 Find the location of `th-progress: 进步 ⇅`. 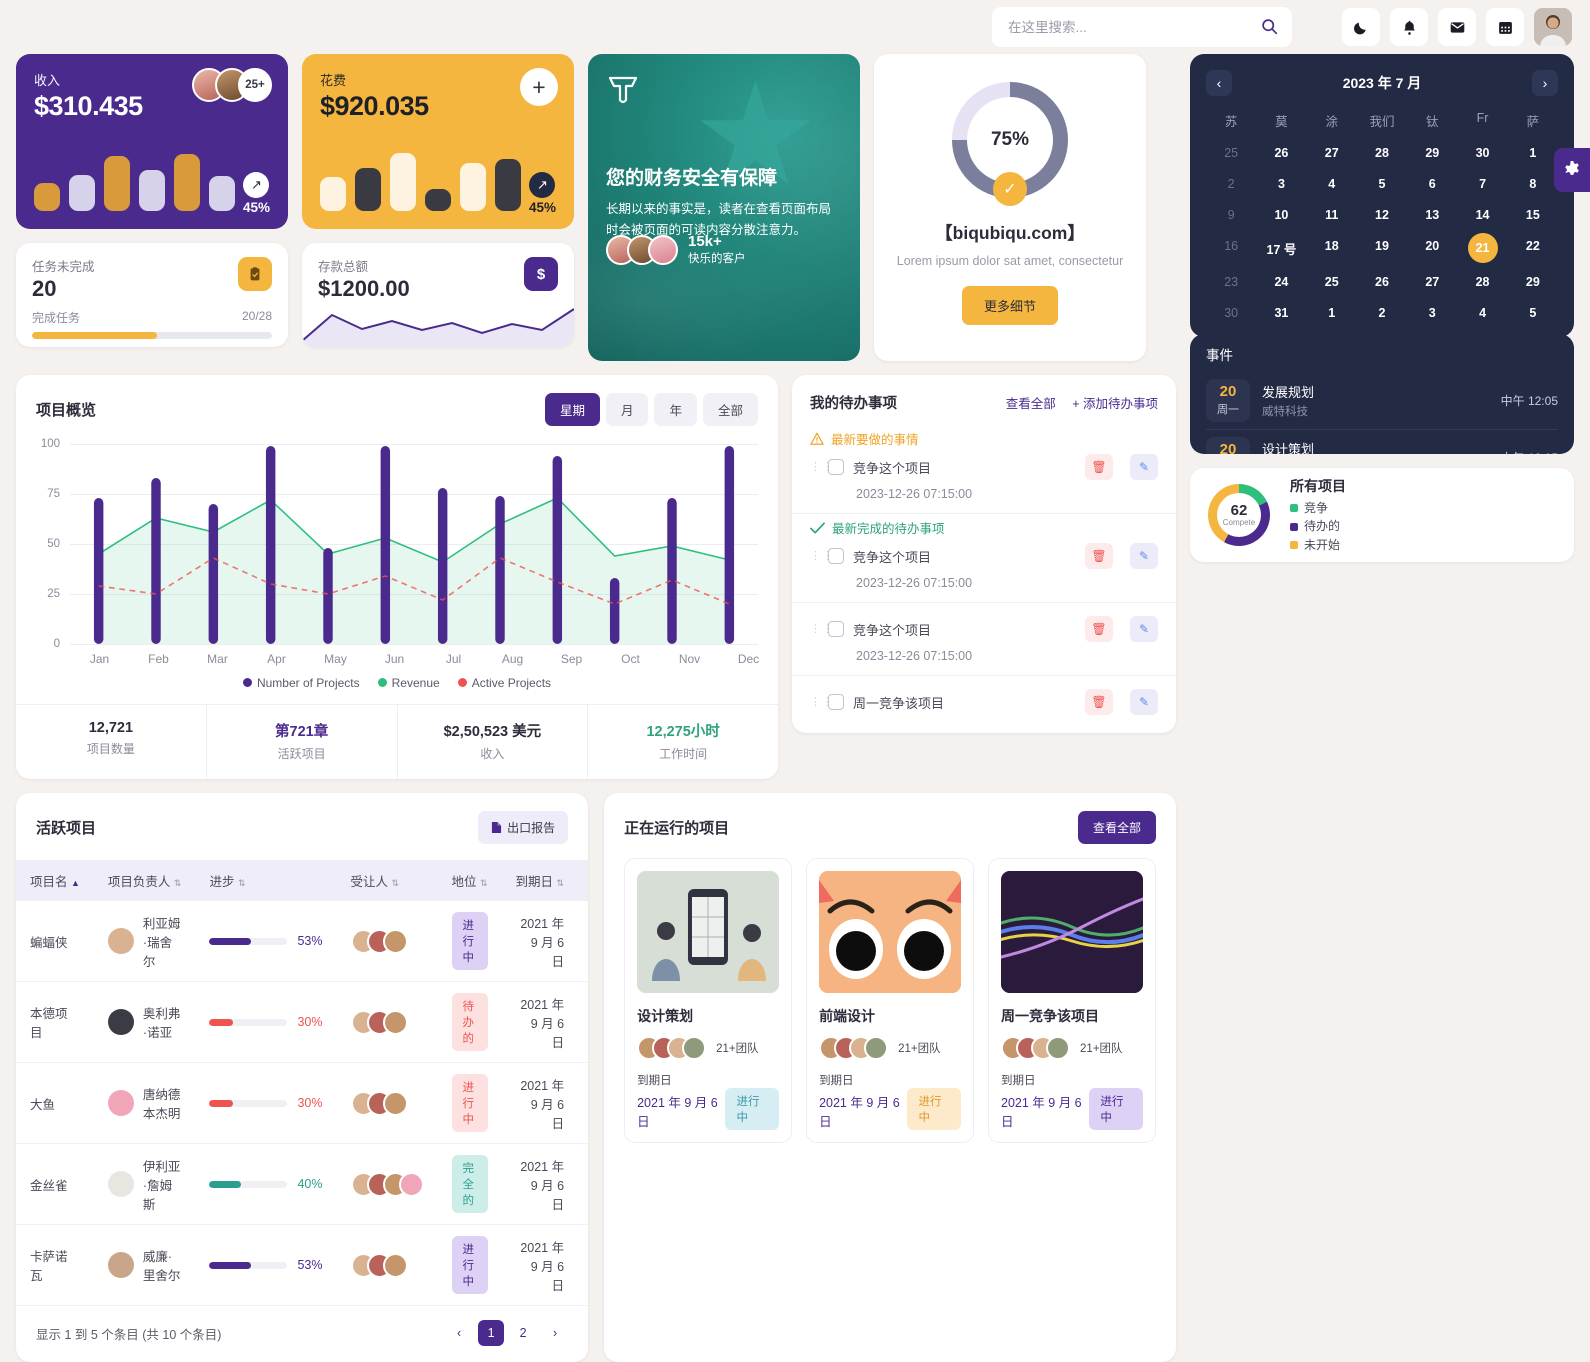

th-progress: 进步 ⇅ is located at coordinates (266, 880).